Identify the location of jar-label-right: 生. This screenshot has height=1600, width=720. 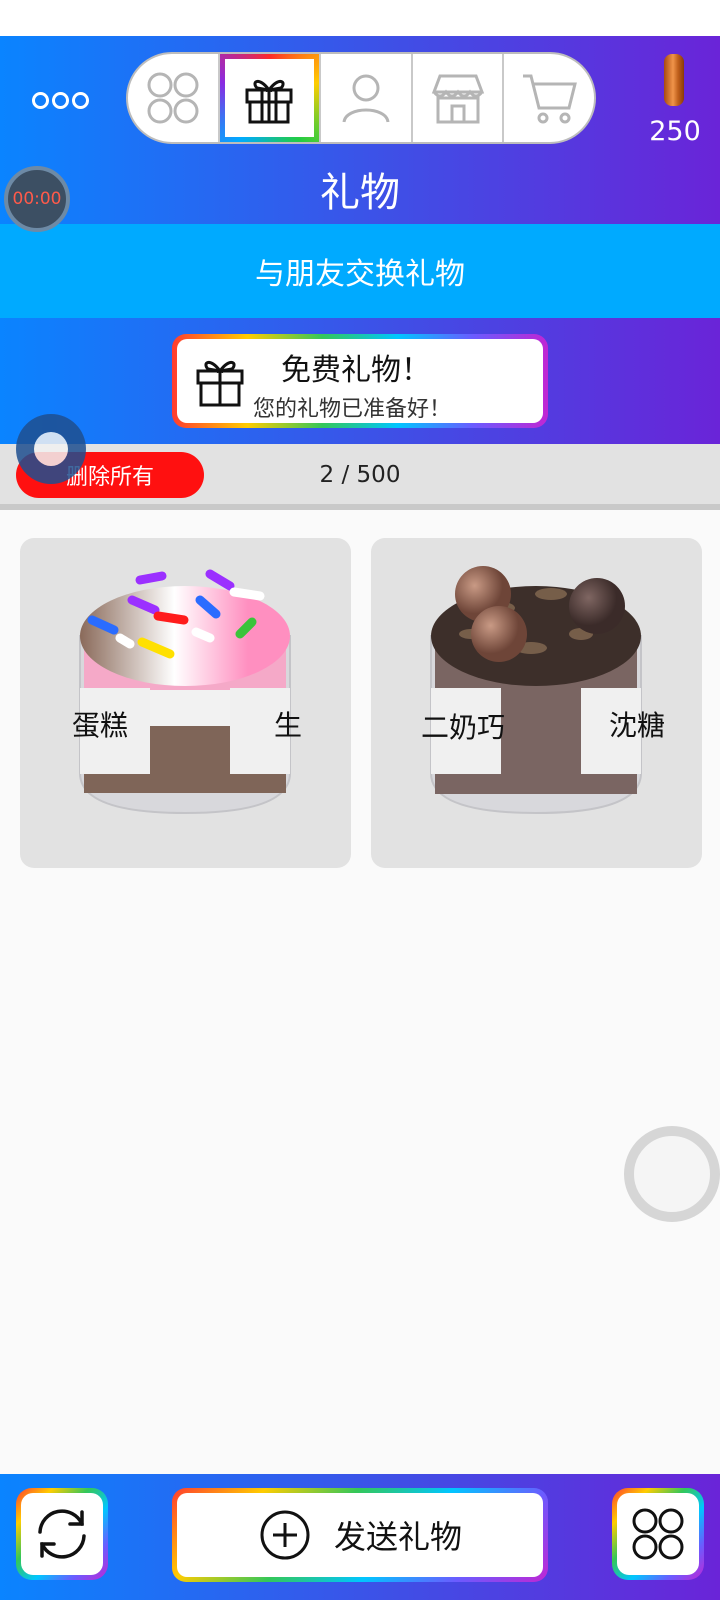
(288, 725).